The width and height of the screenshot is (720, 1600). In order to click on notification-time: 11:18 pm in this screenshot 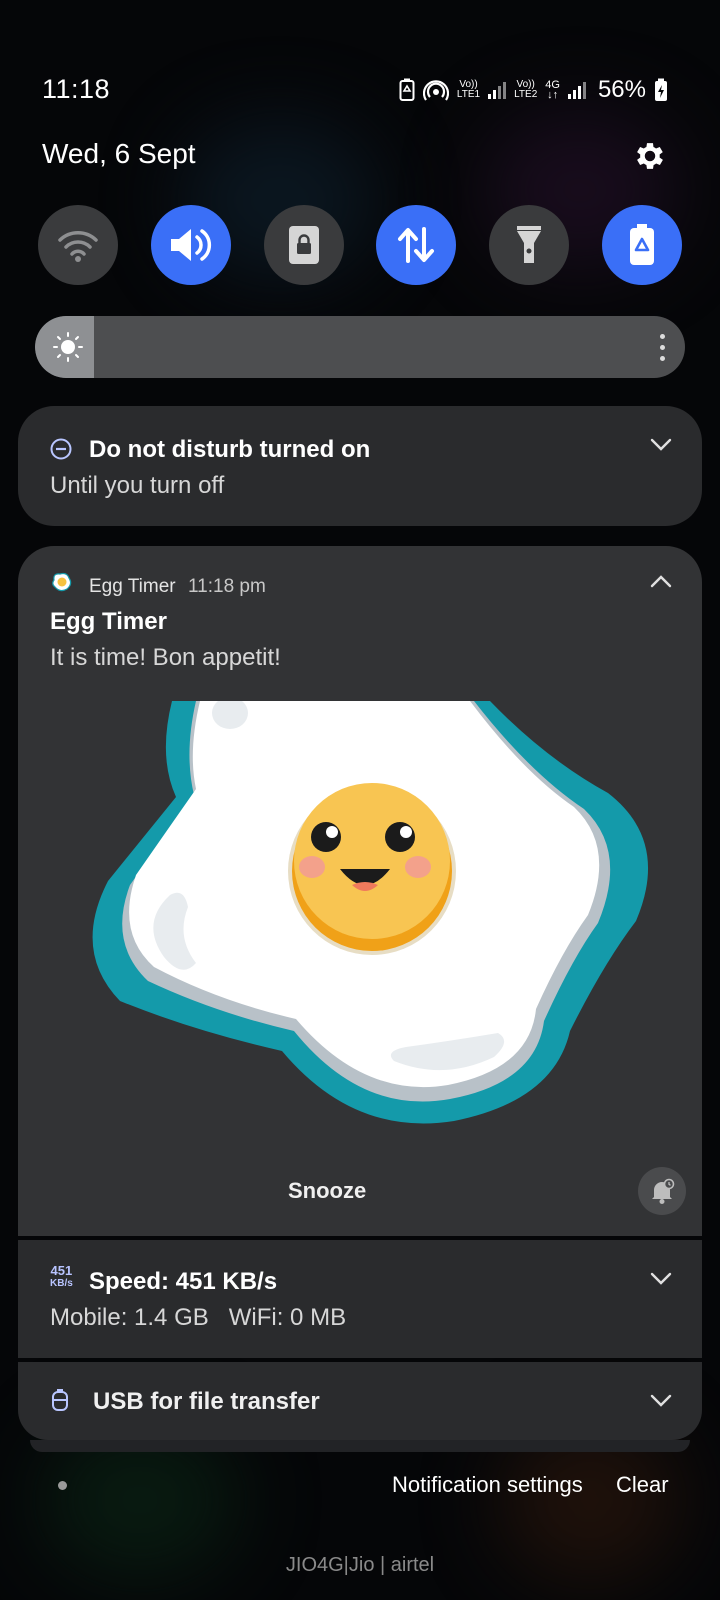, I will do `click(227, 586)`.